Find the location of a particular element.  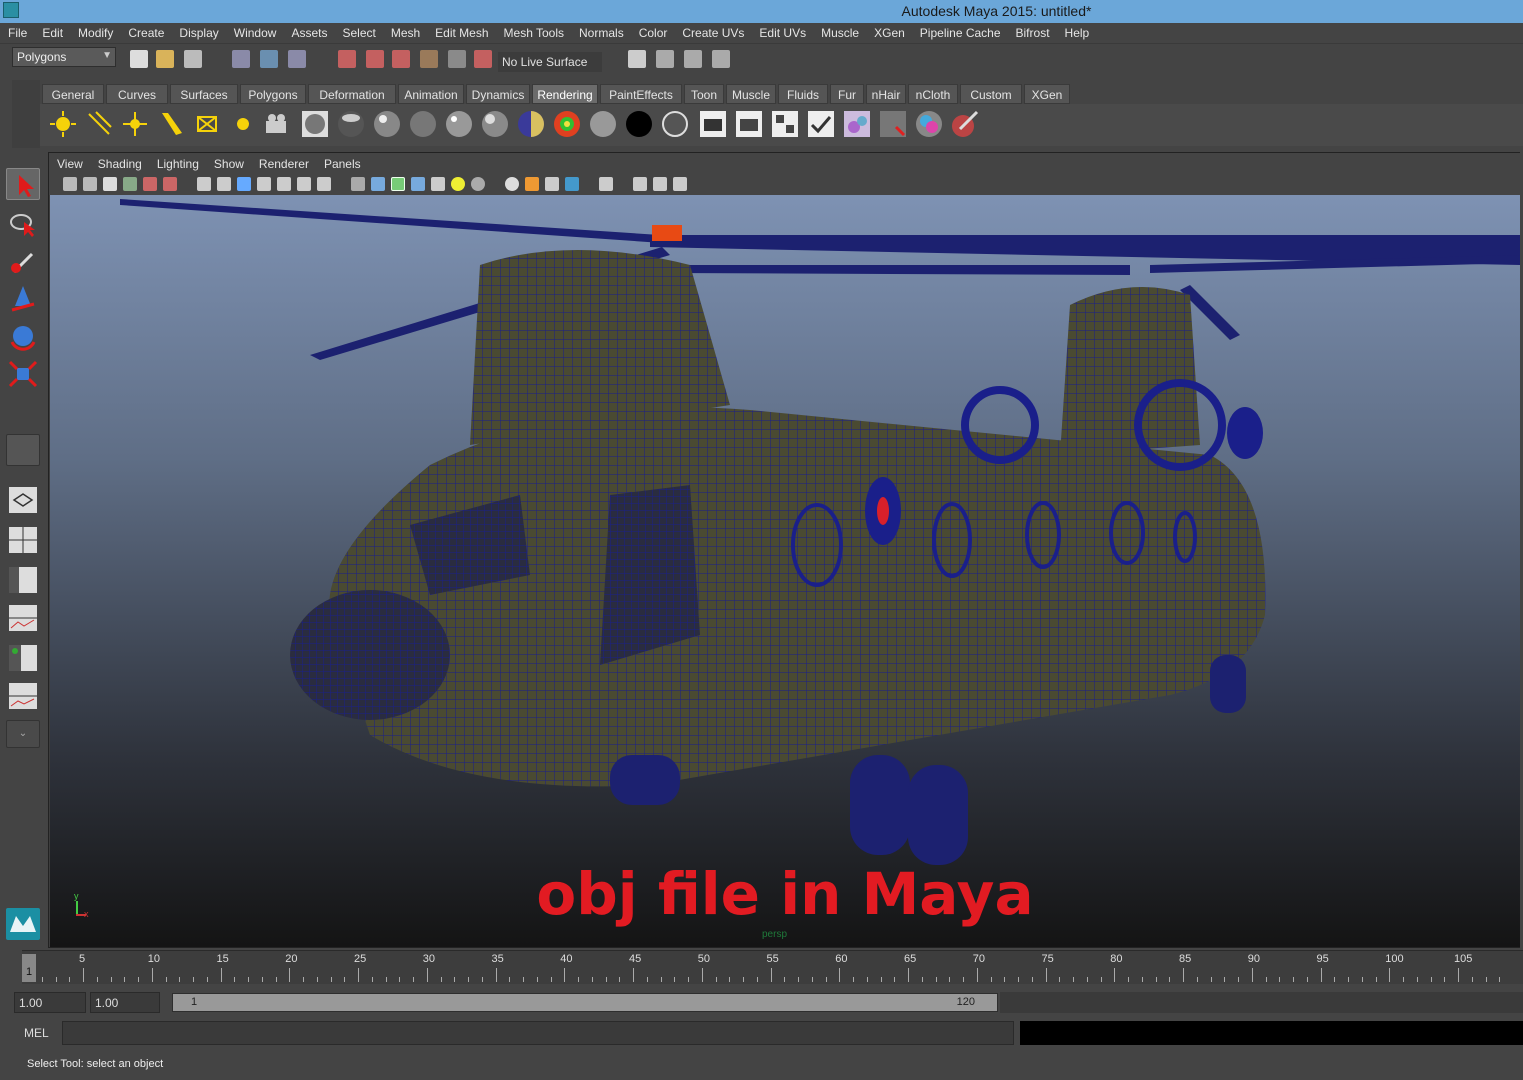

shelf-tab-muscle: Muscle is located at coordinates (751, 94).